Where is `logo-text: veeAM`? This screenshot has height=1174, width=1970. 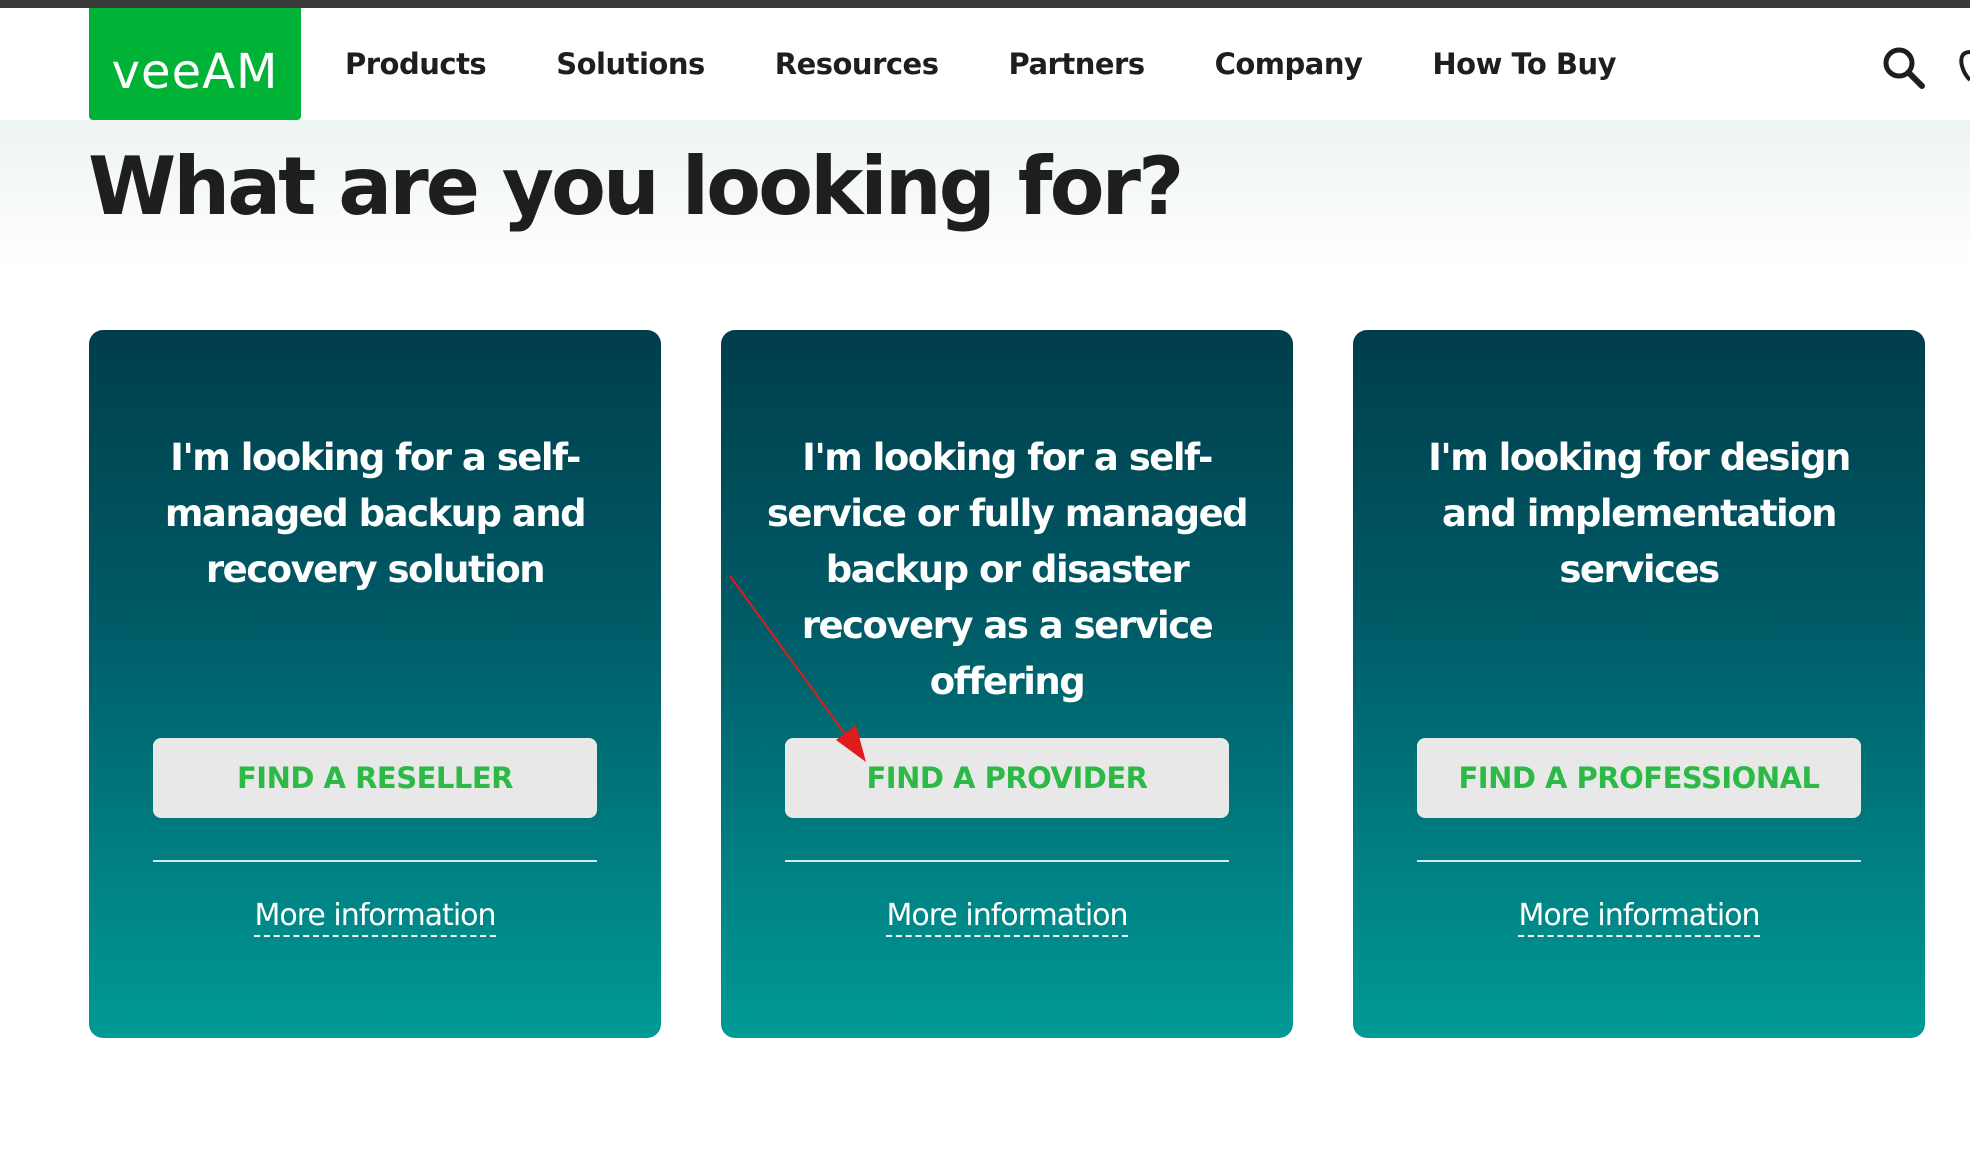 logo-text: veeAM is located at coordinates (195, 72).